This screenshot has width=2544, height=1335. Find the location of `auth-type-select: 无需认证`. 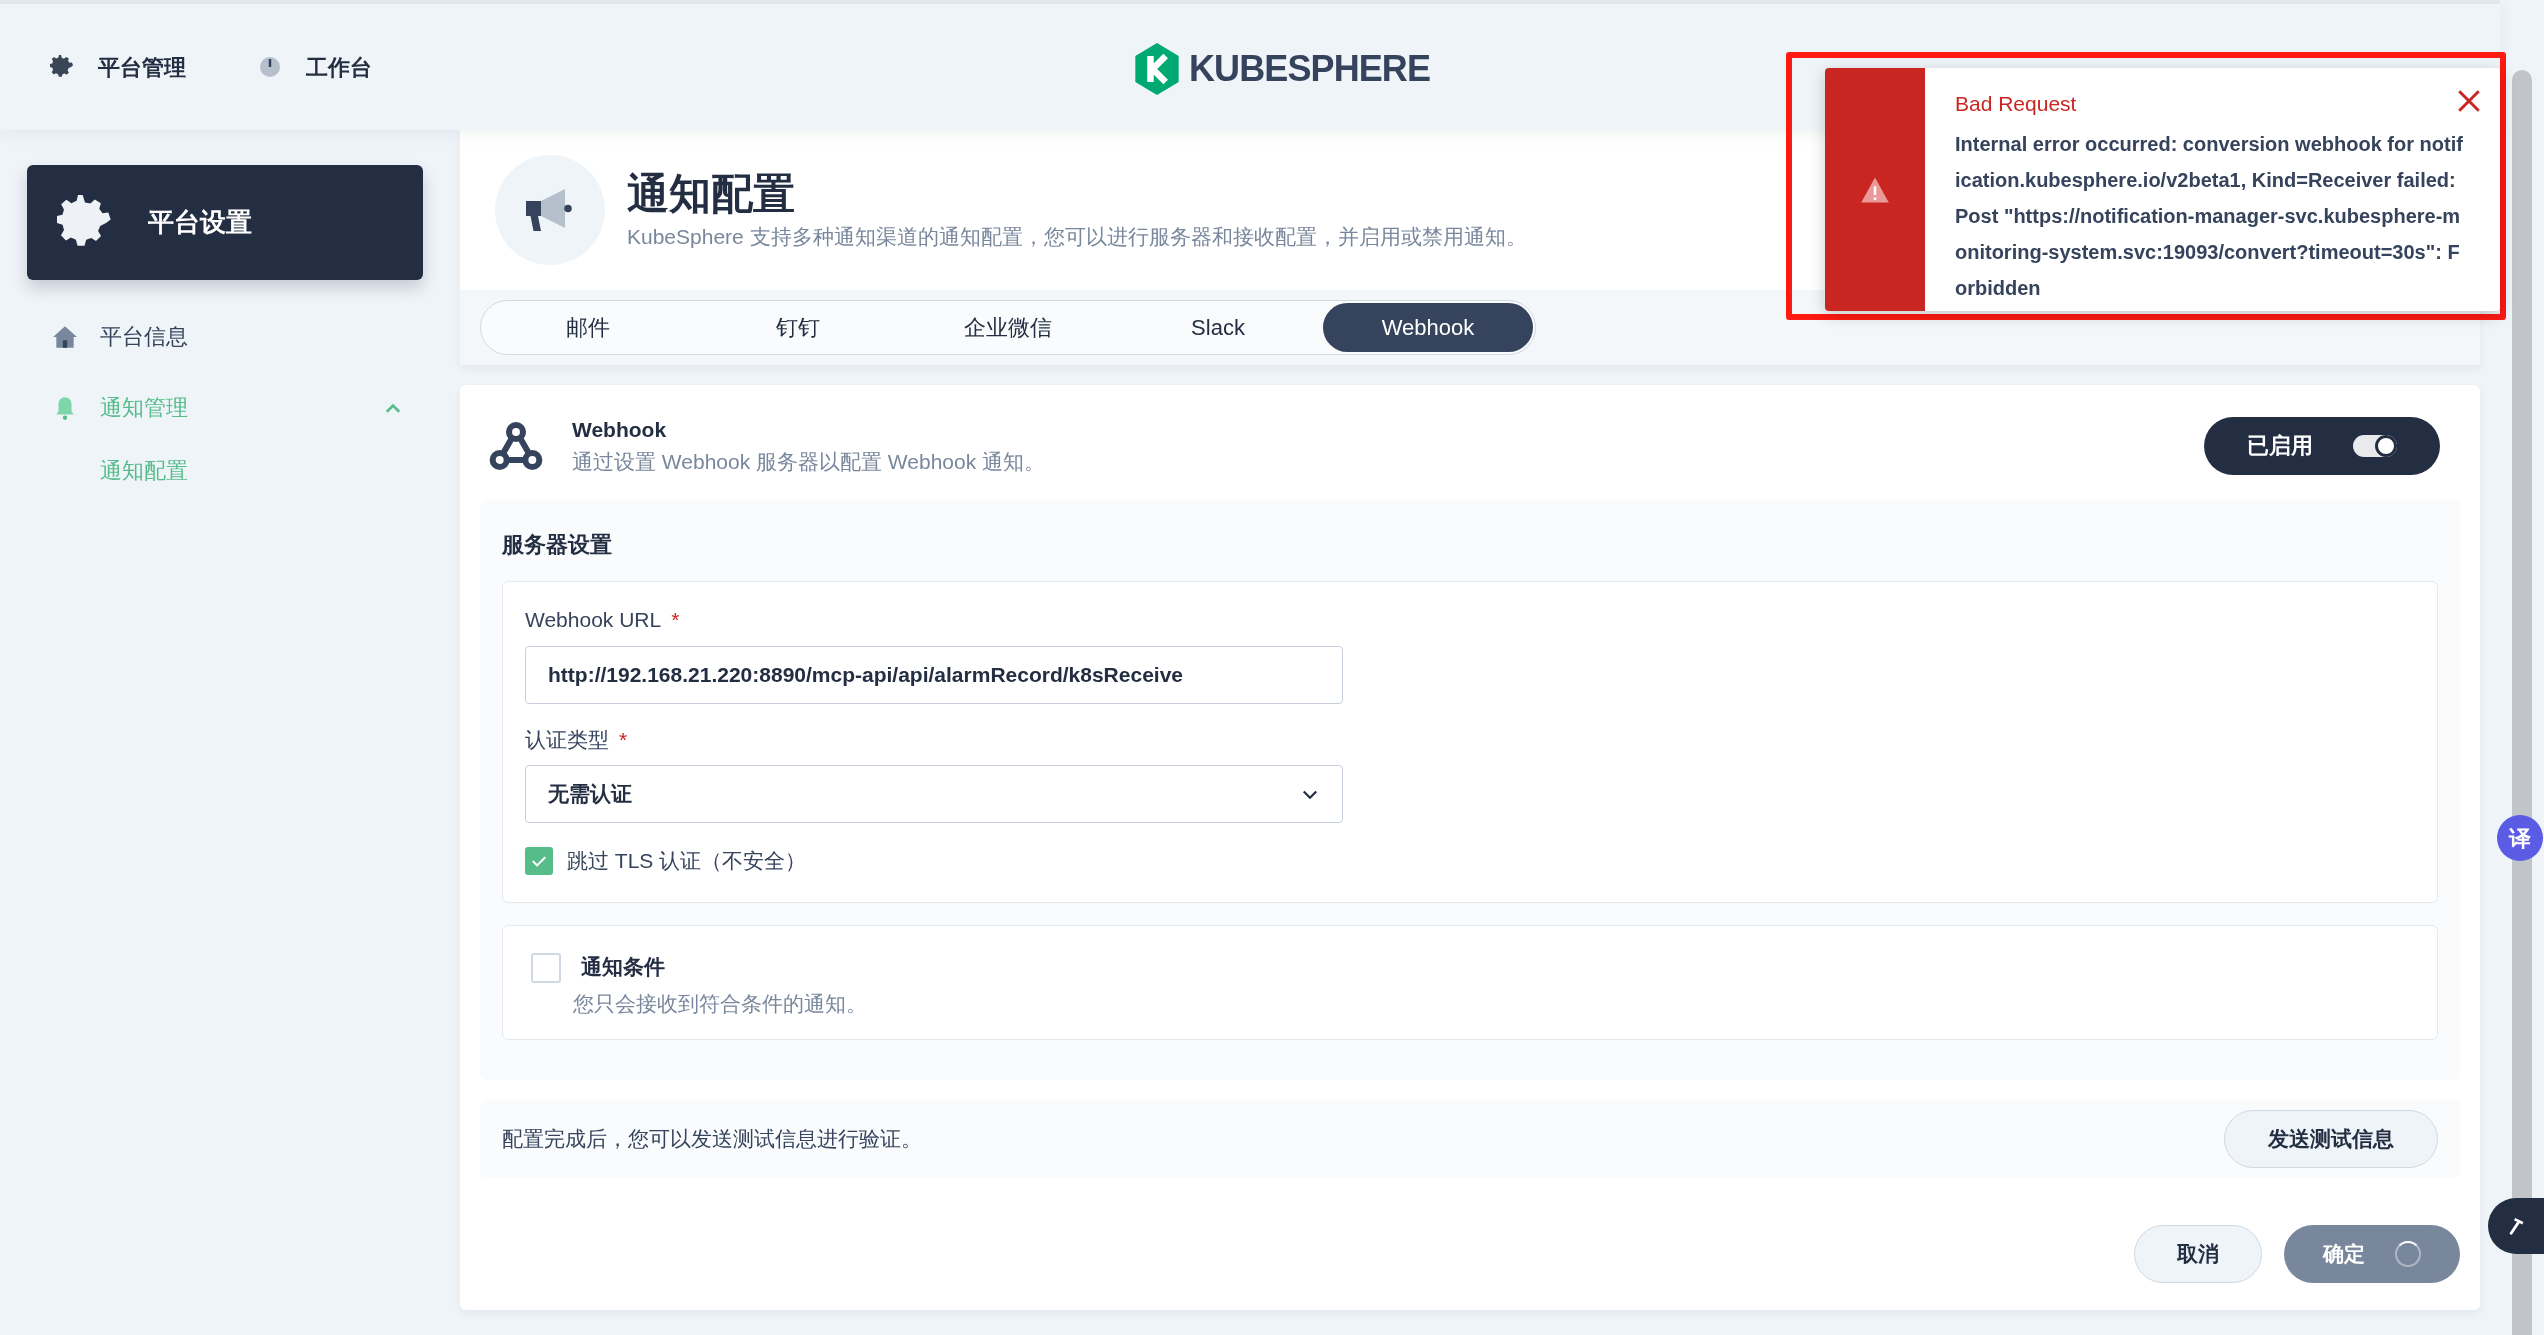

auth-type-select: 无需认证 is located at coordinates (934, 794).